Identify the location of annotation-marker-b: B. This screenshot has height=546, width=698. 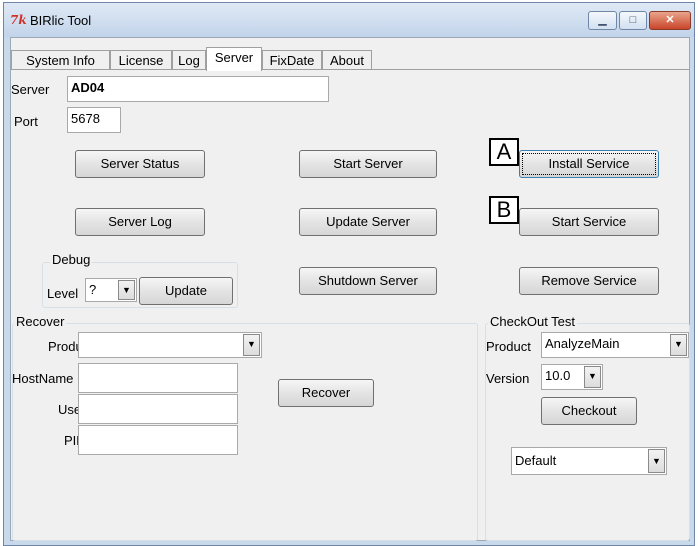
(504, 210).